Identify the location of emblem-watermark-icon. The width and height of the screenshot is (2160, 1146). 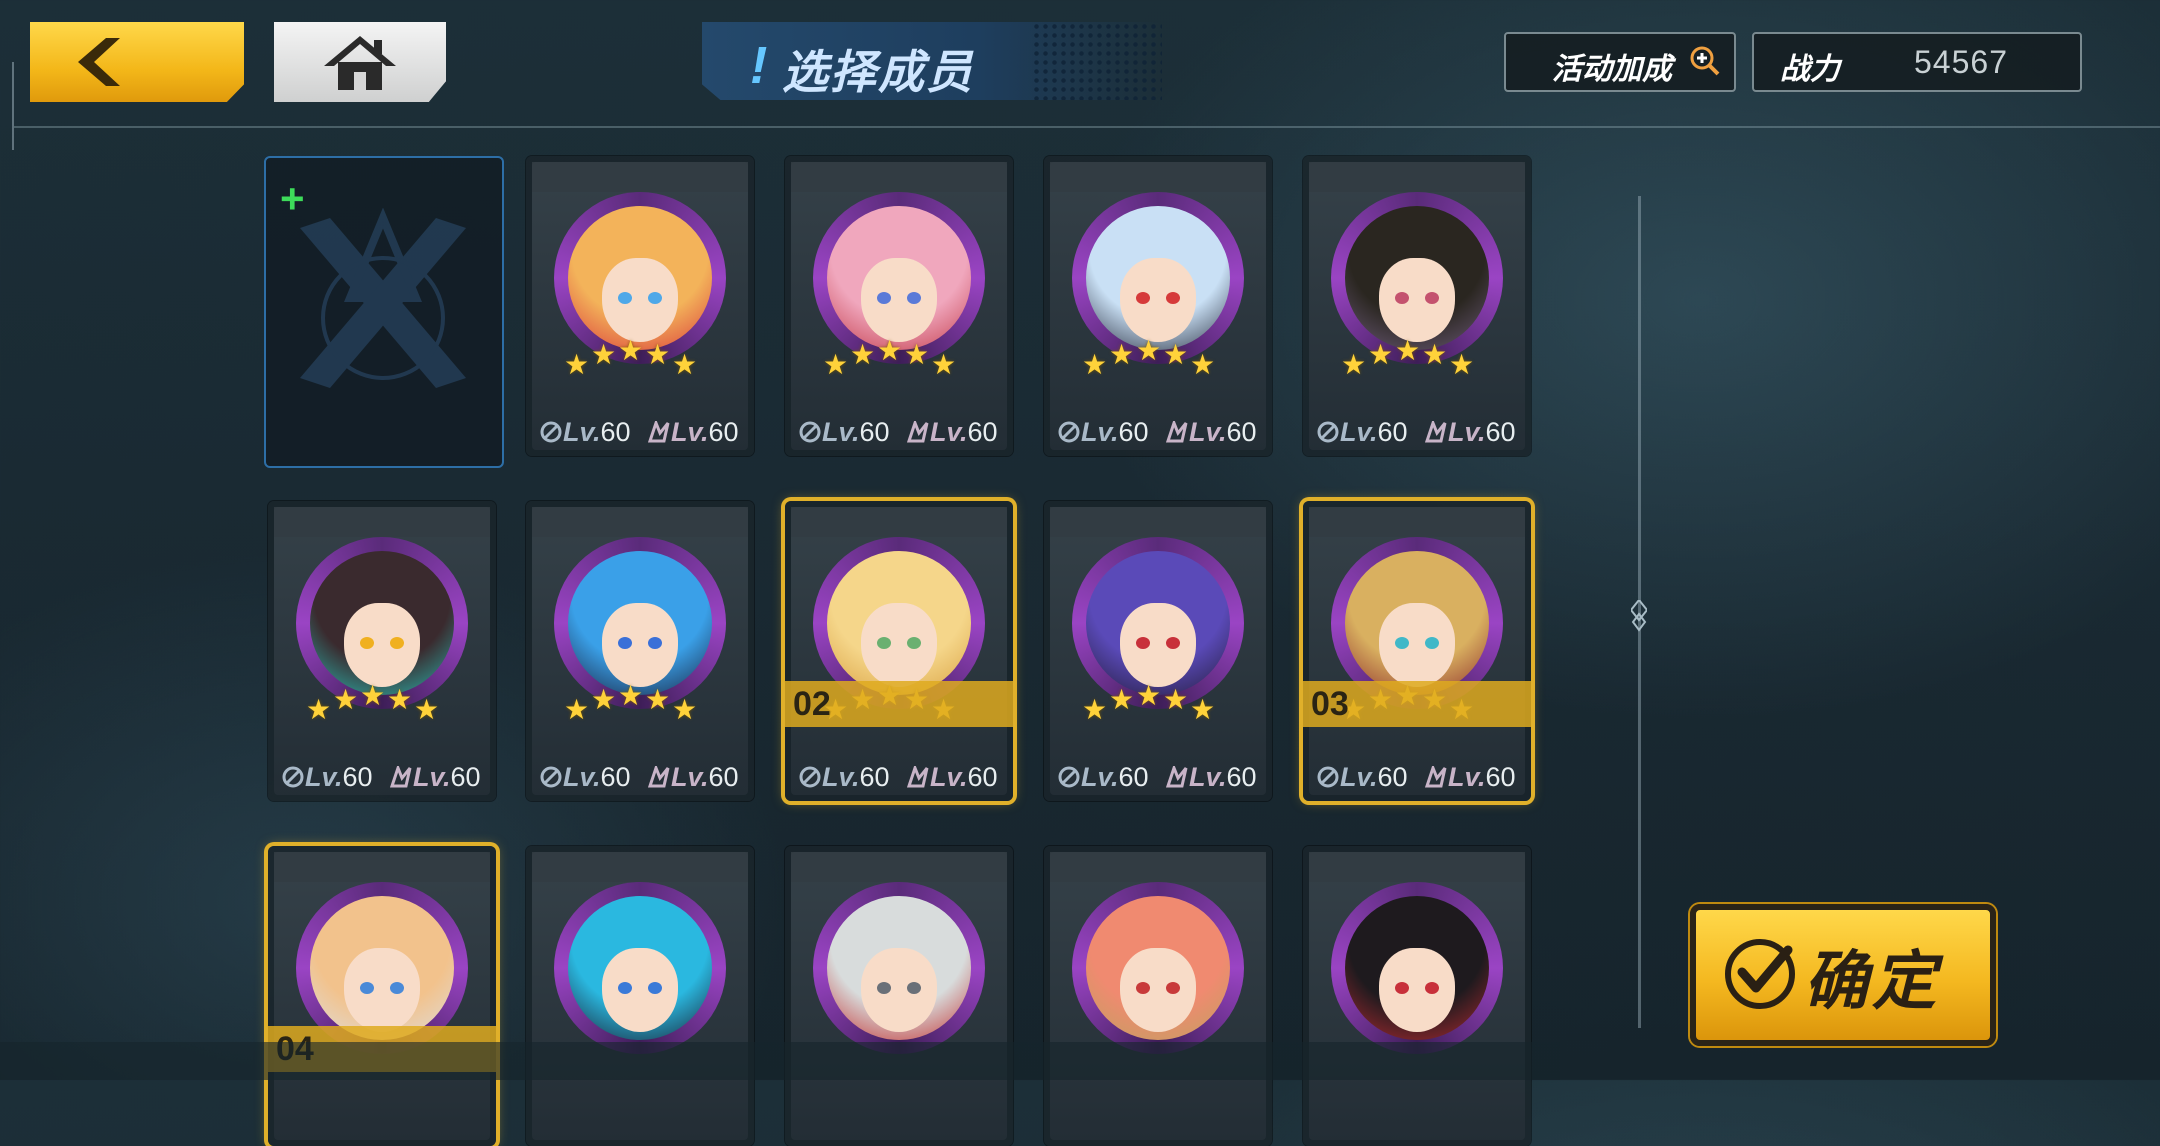
(383, 298).